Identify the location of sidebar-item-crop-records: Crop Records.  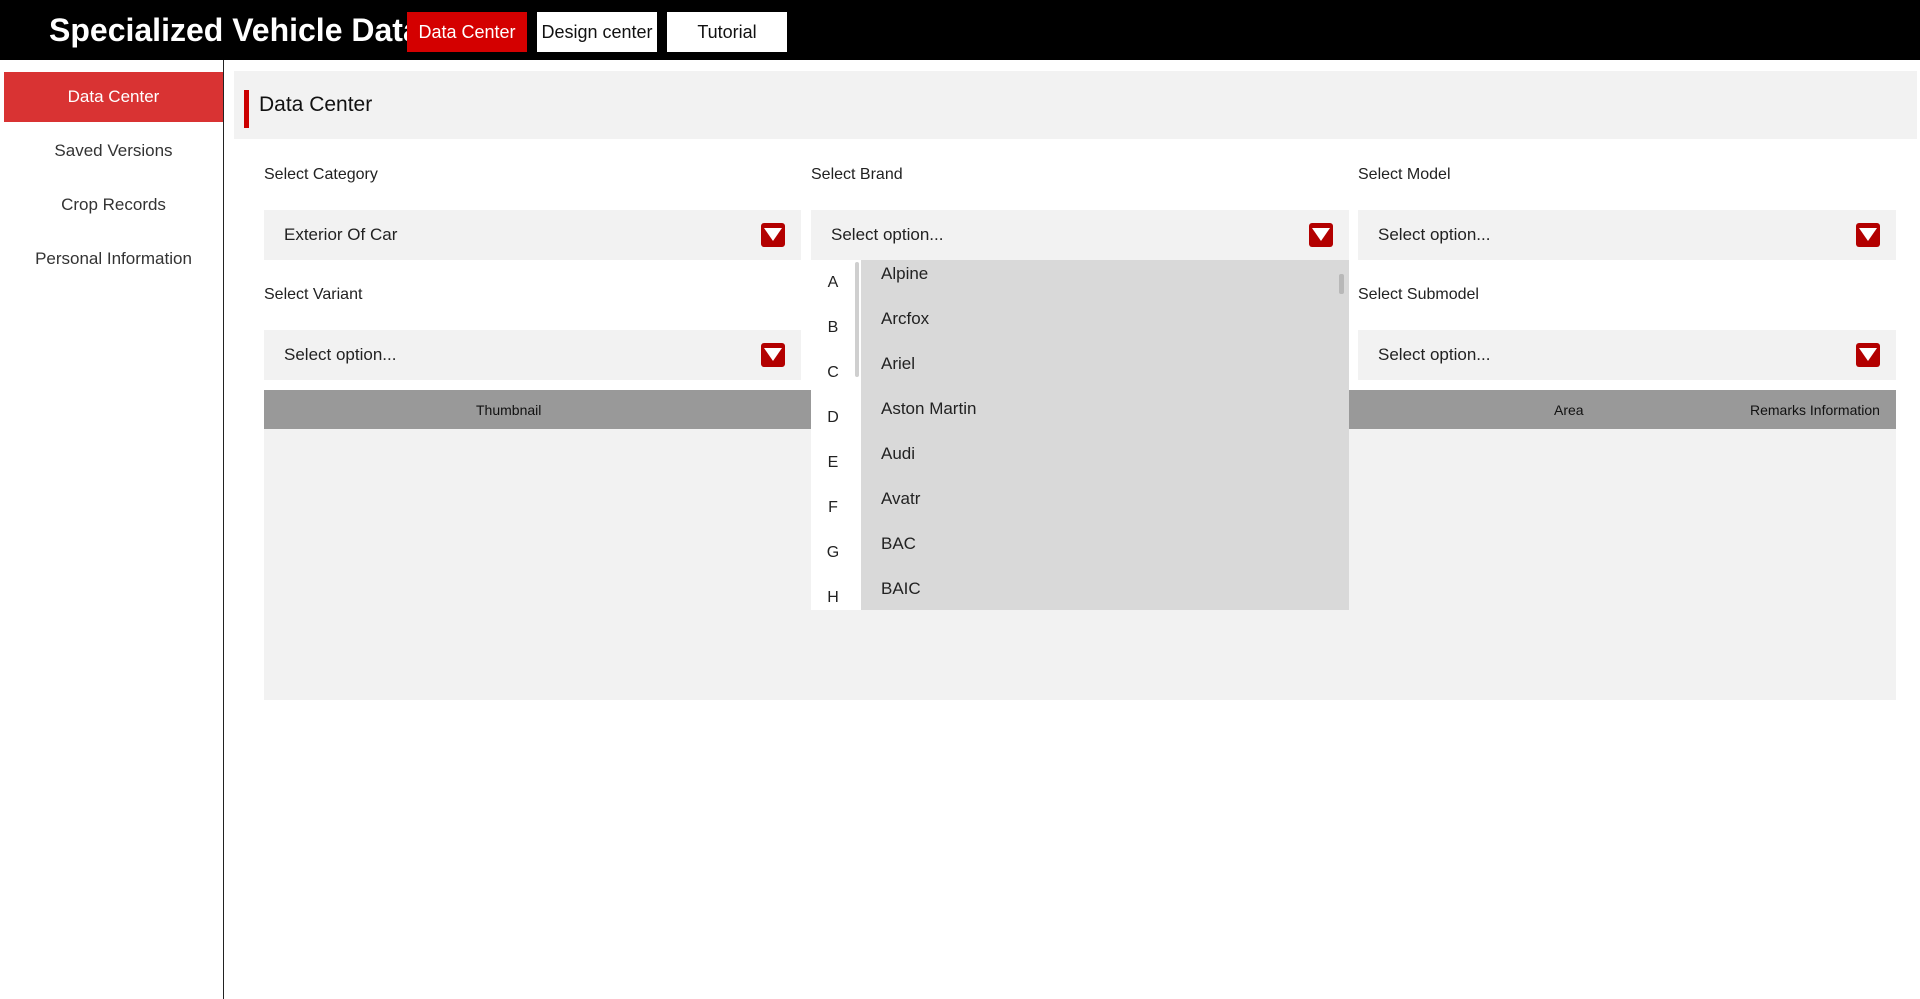
(113, 205).